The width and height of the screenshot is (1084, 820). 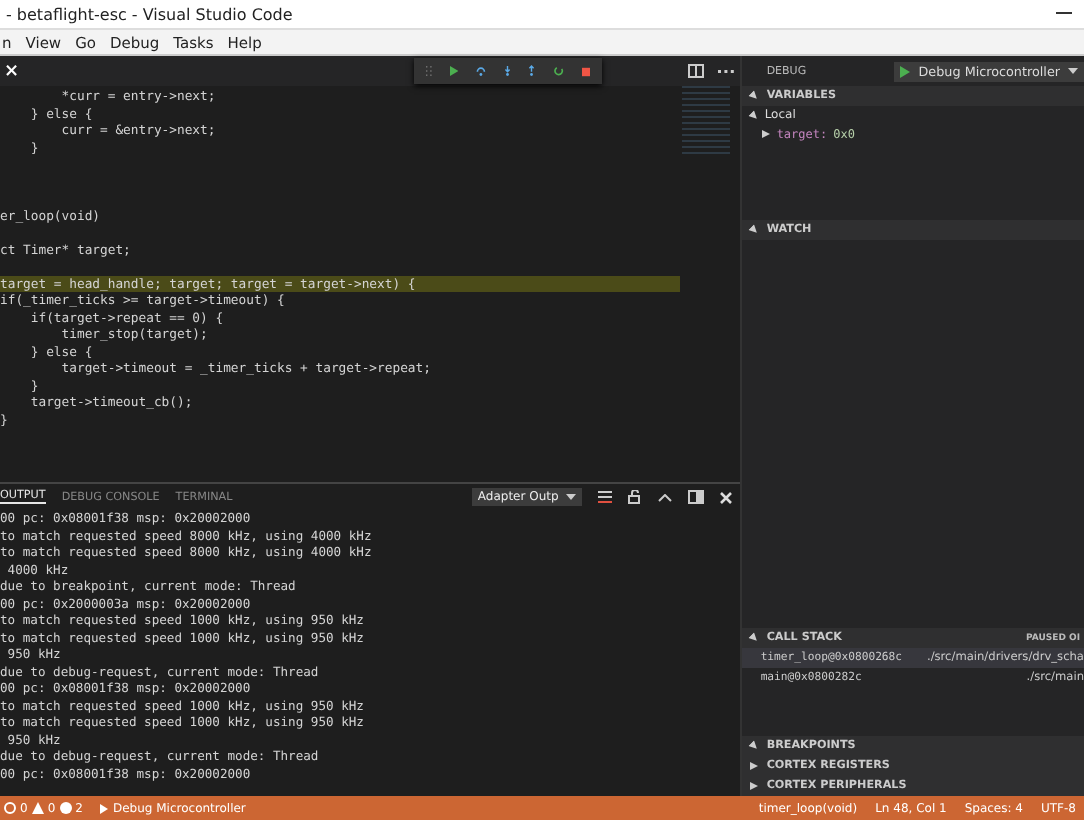 I want to click on step-out-icon, so click(x=532, y=71).